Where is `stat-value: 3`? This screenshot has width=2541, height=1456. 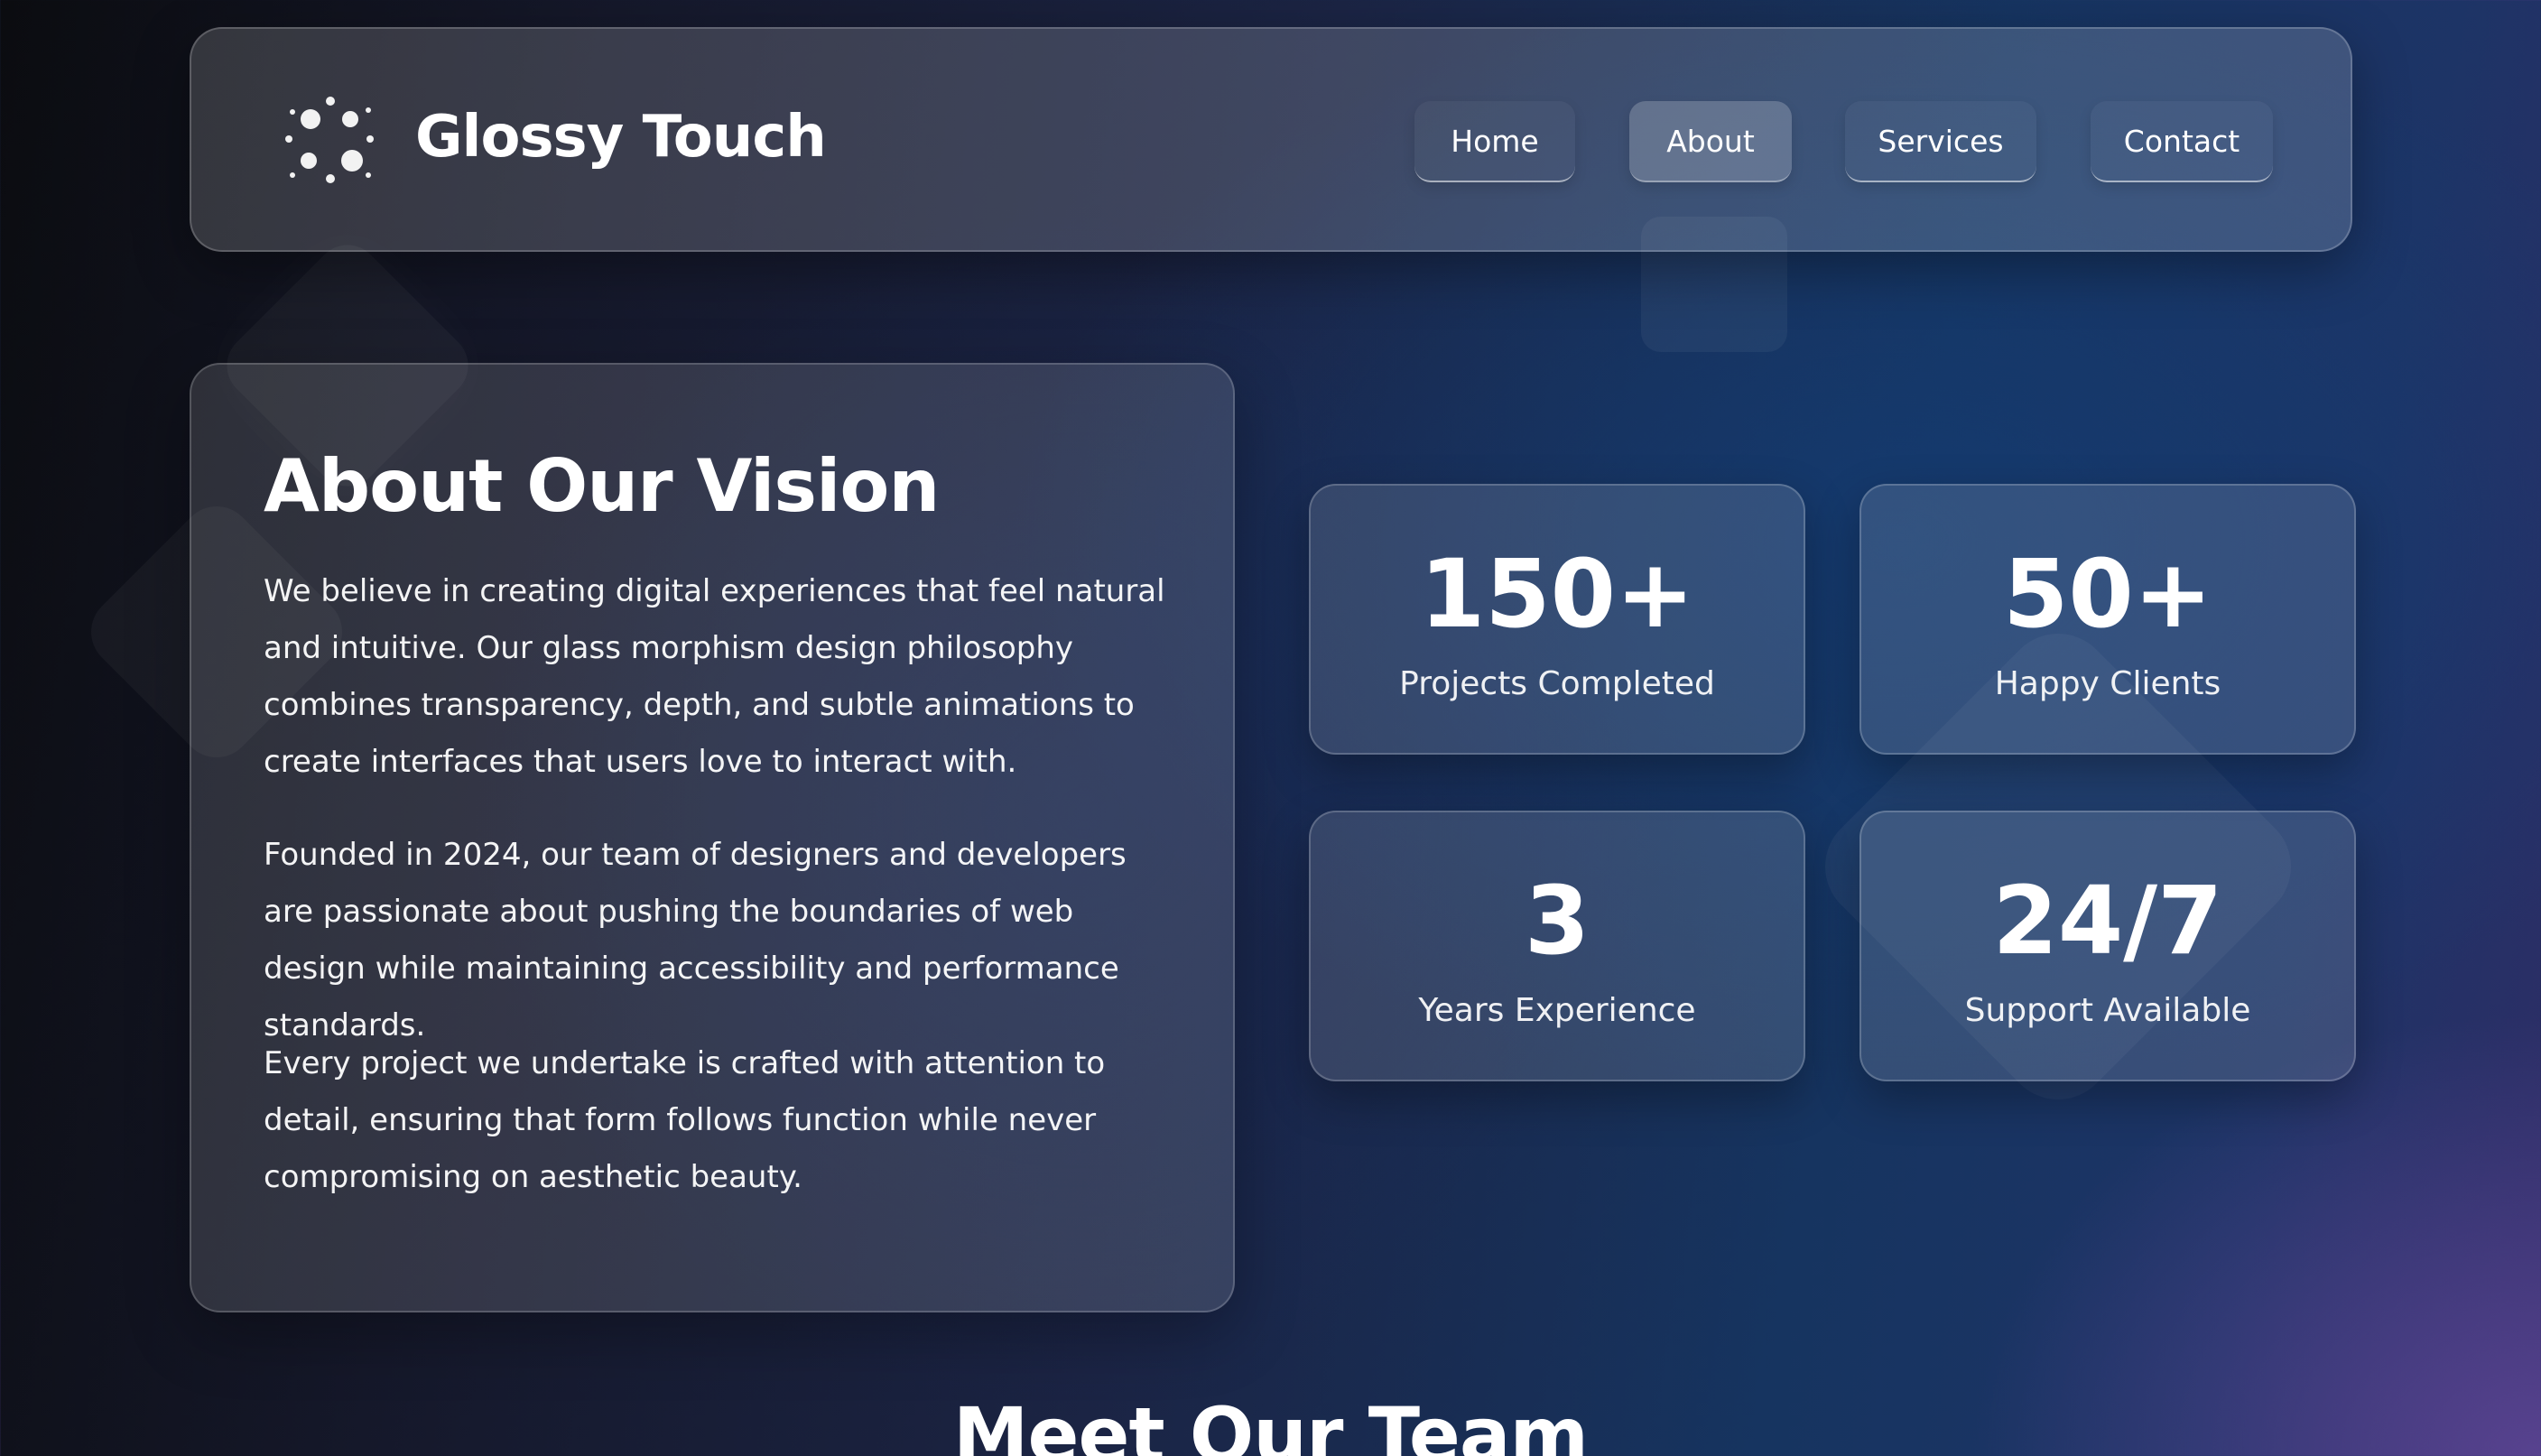
stat-value: 3 is located at coordinates (1557, 921).